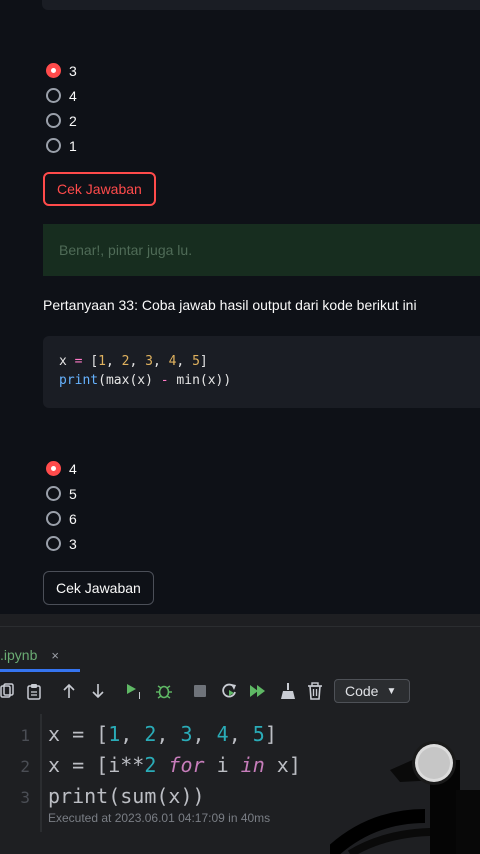 Image resolution: width=480 pixels, height=854 pixels. What do you see at coordinates (126, 250) in the screenshot?
I see `success-message: Benar!, pintar juga lu.` at bounding box center [126, 250].